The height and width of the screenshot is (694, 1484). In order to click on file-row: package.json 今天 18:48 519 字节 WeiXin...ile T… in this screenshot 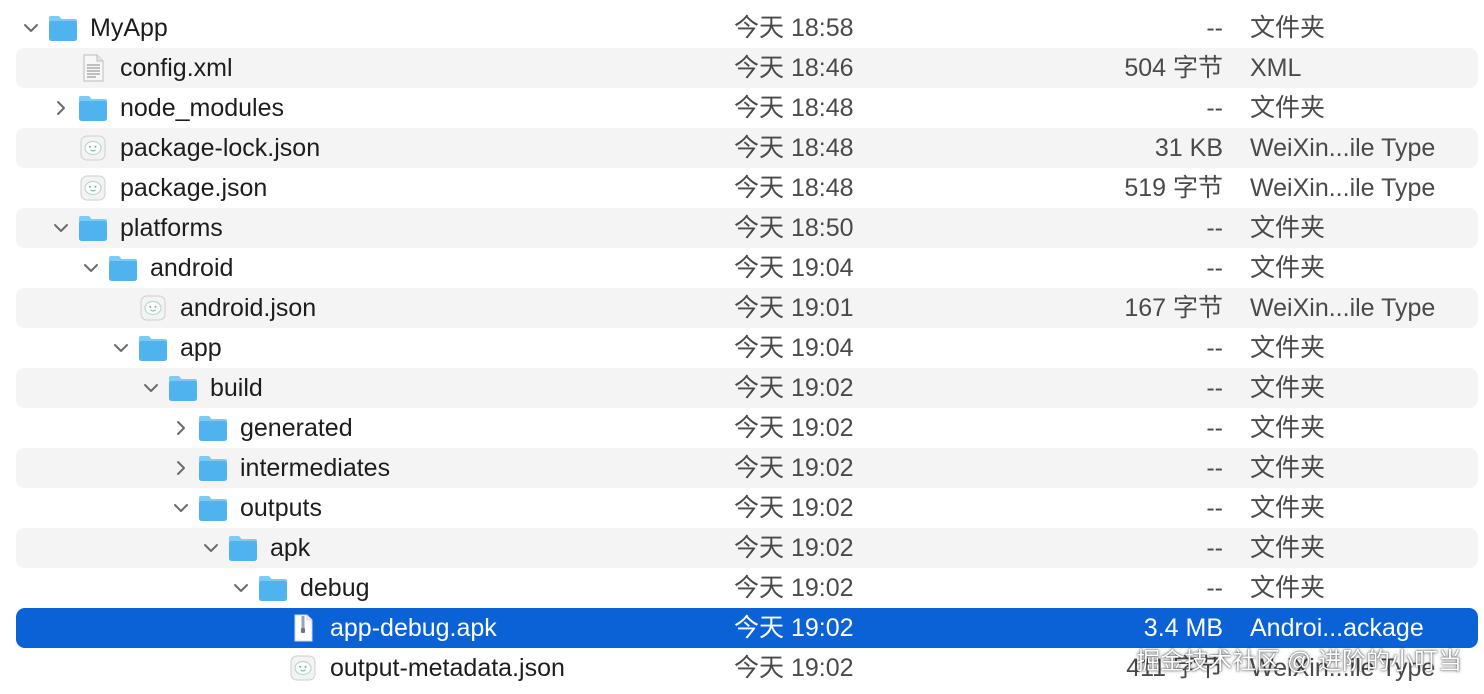, I will do `click(747, 188)`.